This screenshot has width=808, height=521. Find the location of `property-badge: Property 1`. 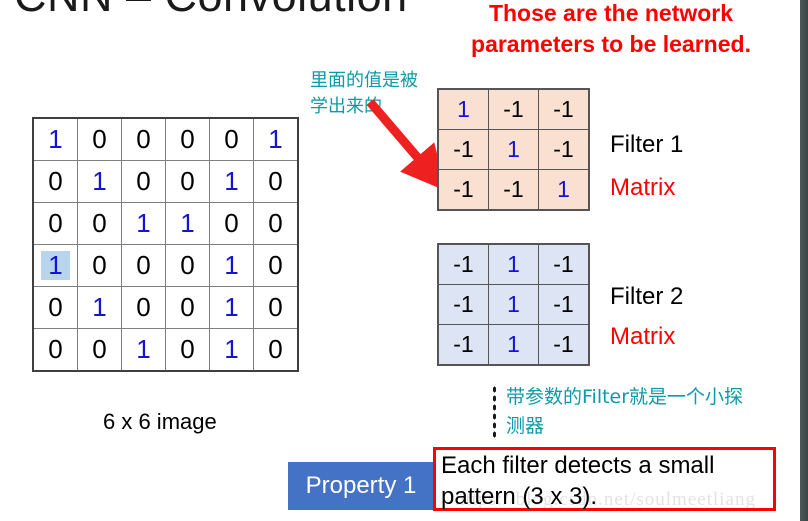

property-badge: Property 1 is located at coordinates (361, 486).